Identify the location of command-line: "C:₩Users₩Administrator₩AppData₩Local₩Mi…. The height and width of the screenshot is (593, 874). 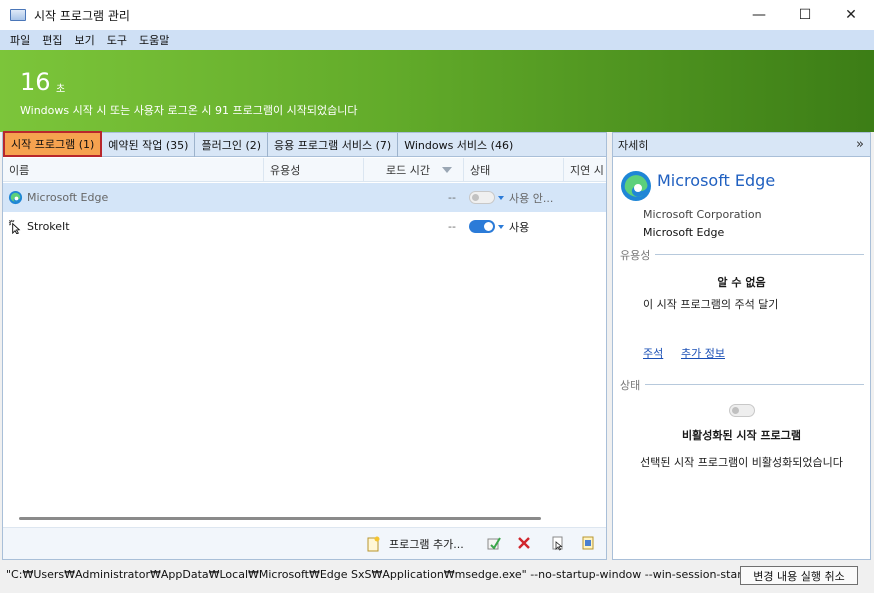
(376, 574).